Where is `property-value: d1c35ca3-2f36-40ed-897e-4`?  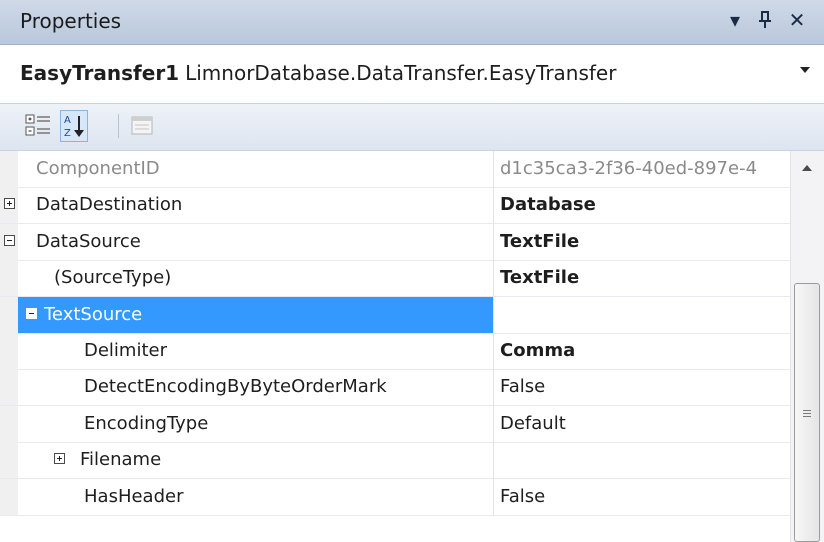 property-value: d1c35ca3-2f36-40ed-897e-4 is located at coordinates (629, 168).